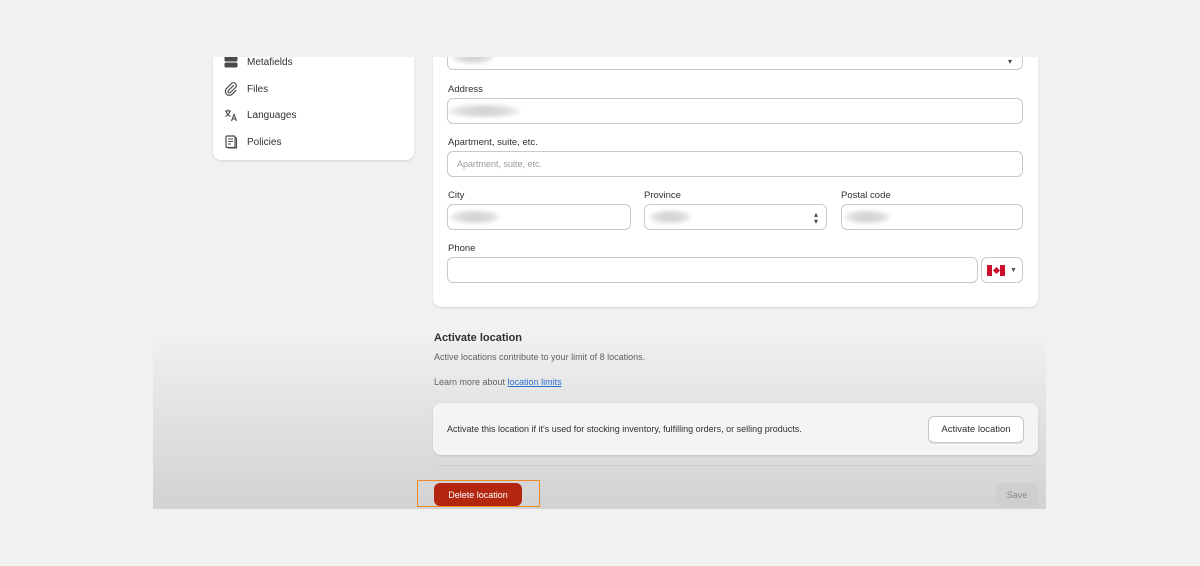 This screenshot has height=566, width=1200. Describe the element at coordinates (493, 142) in the screenshot. I see `apartment-label: Apartment, suite, etc.` at that location.